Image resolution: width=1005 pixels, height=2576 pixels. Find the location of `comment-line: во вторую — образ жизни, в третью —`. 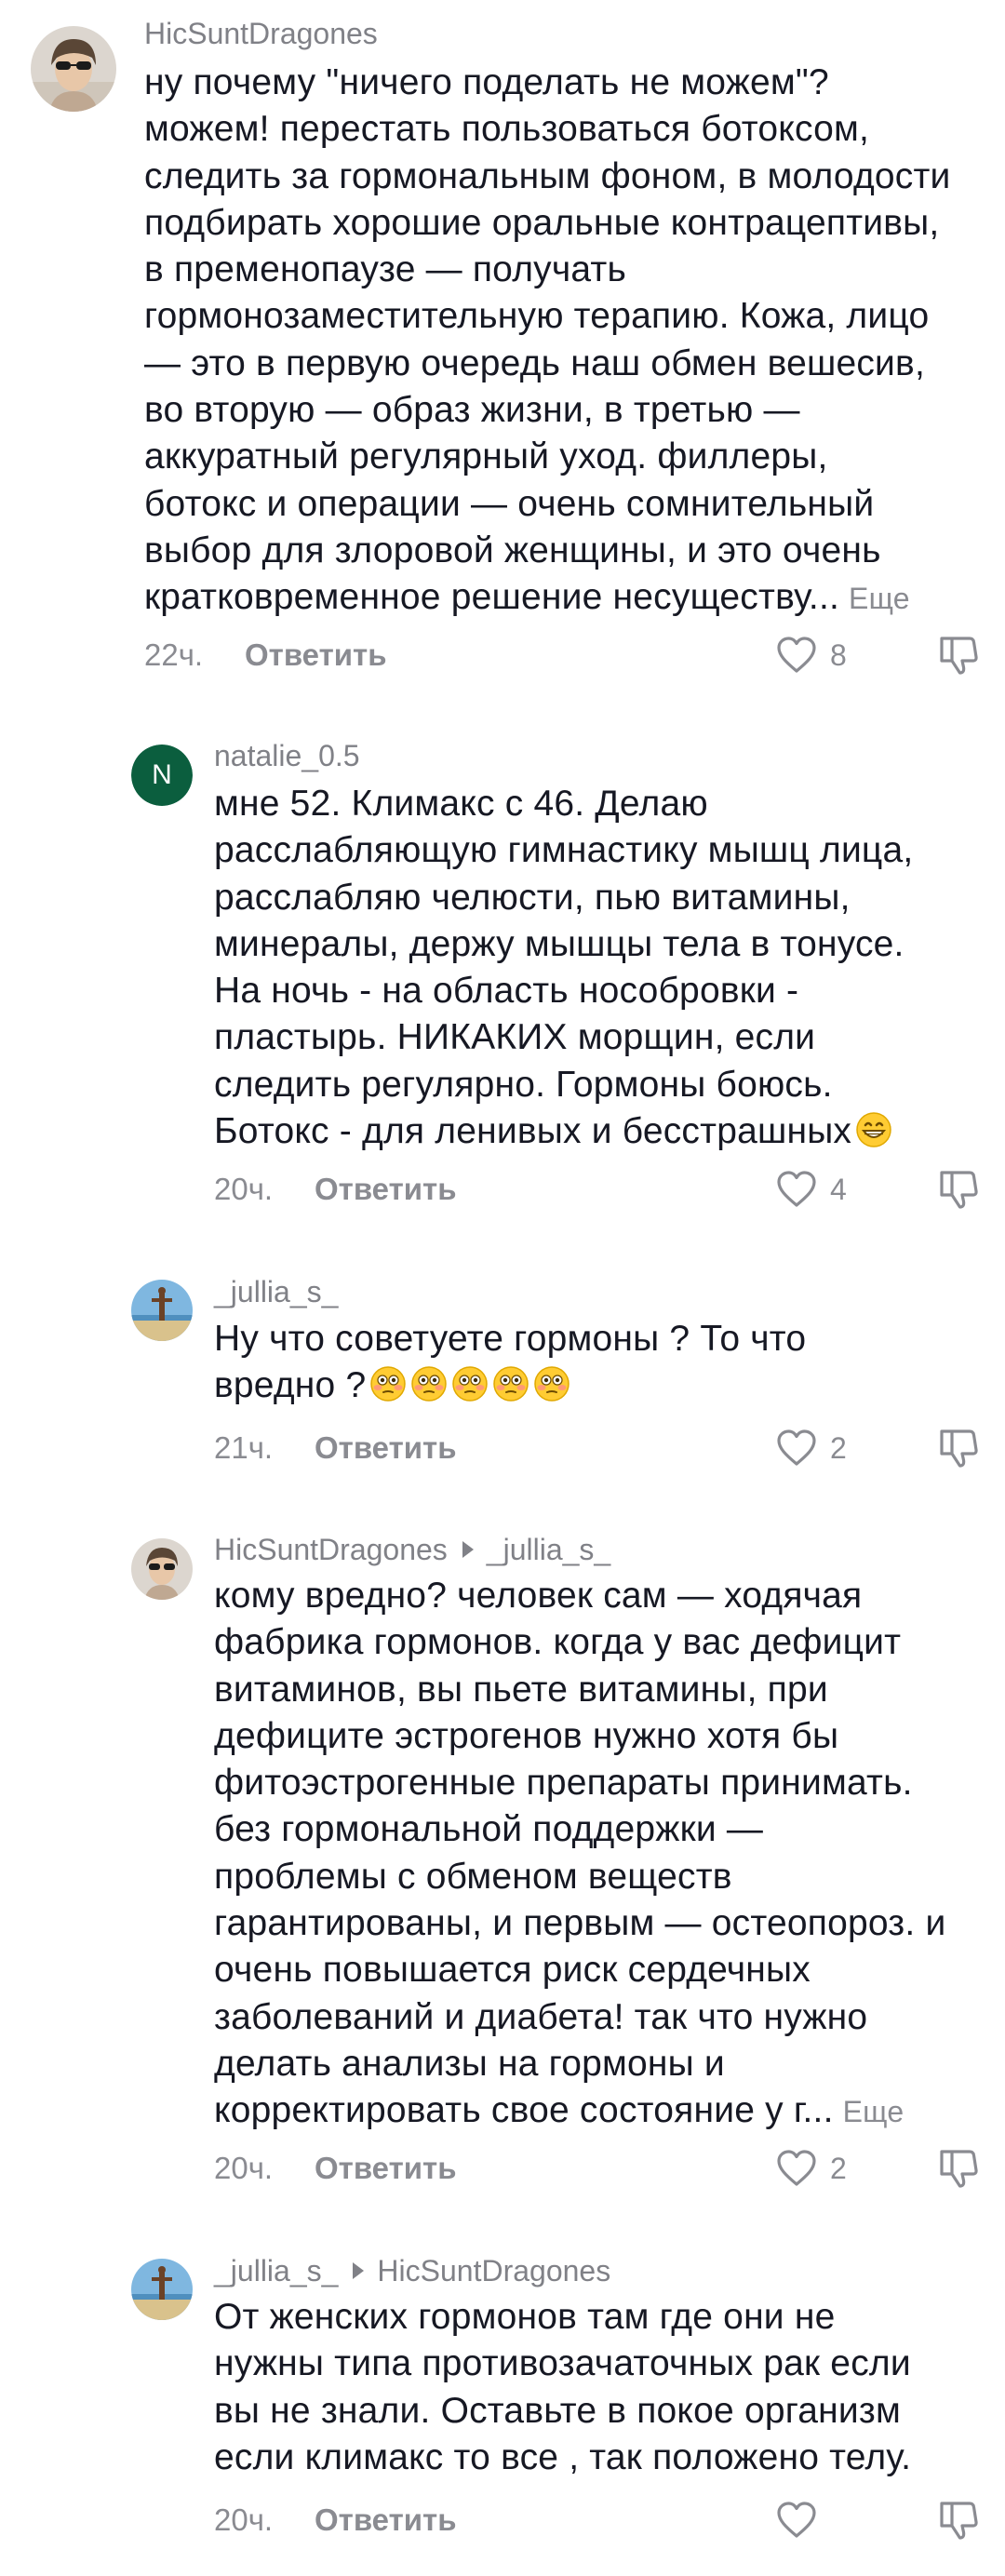

comment-line: во вторую — образ жизни, в третью — is located at coordinates (472, 410).